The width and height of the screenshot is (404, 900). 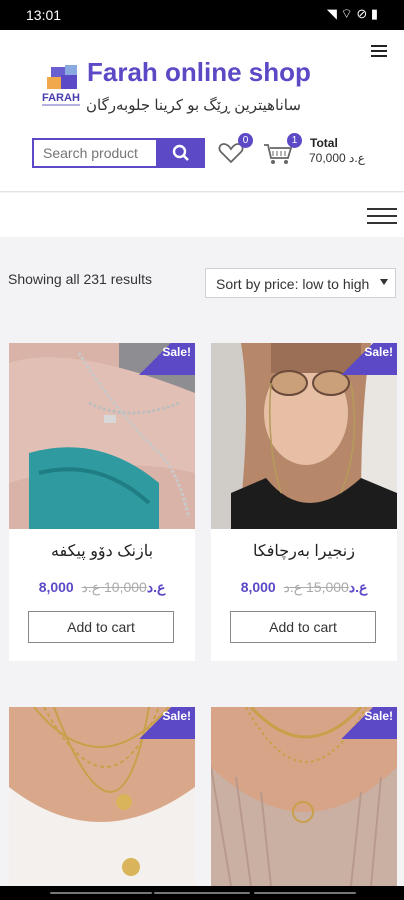 What do you see at coordinates (294, 140) in the screenshot?
I see `cart-count-badge: 1` at bounding box center [294, 140].